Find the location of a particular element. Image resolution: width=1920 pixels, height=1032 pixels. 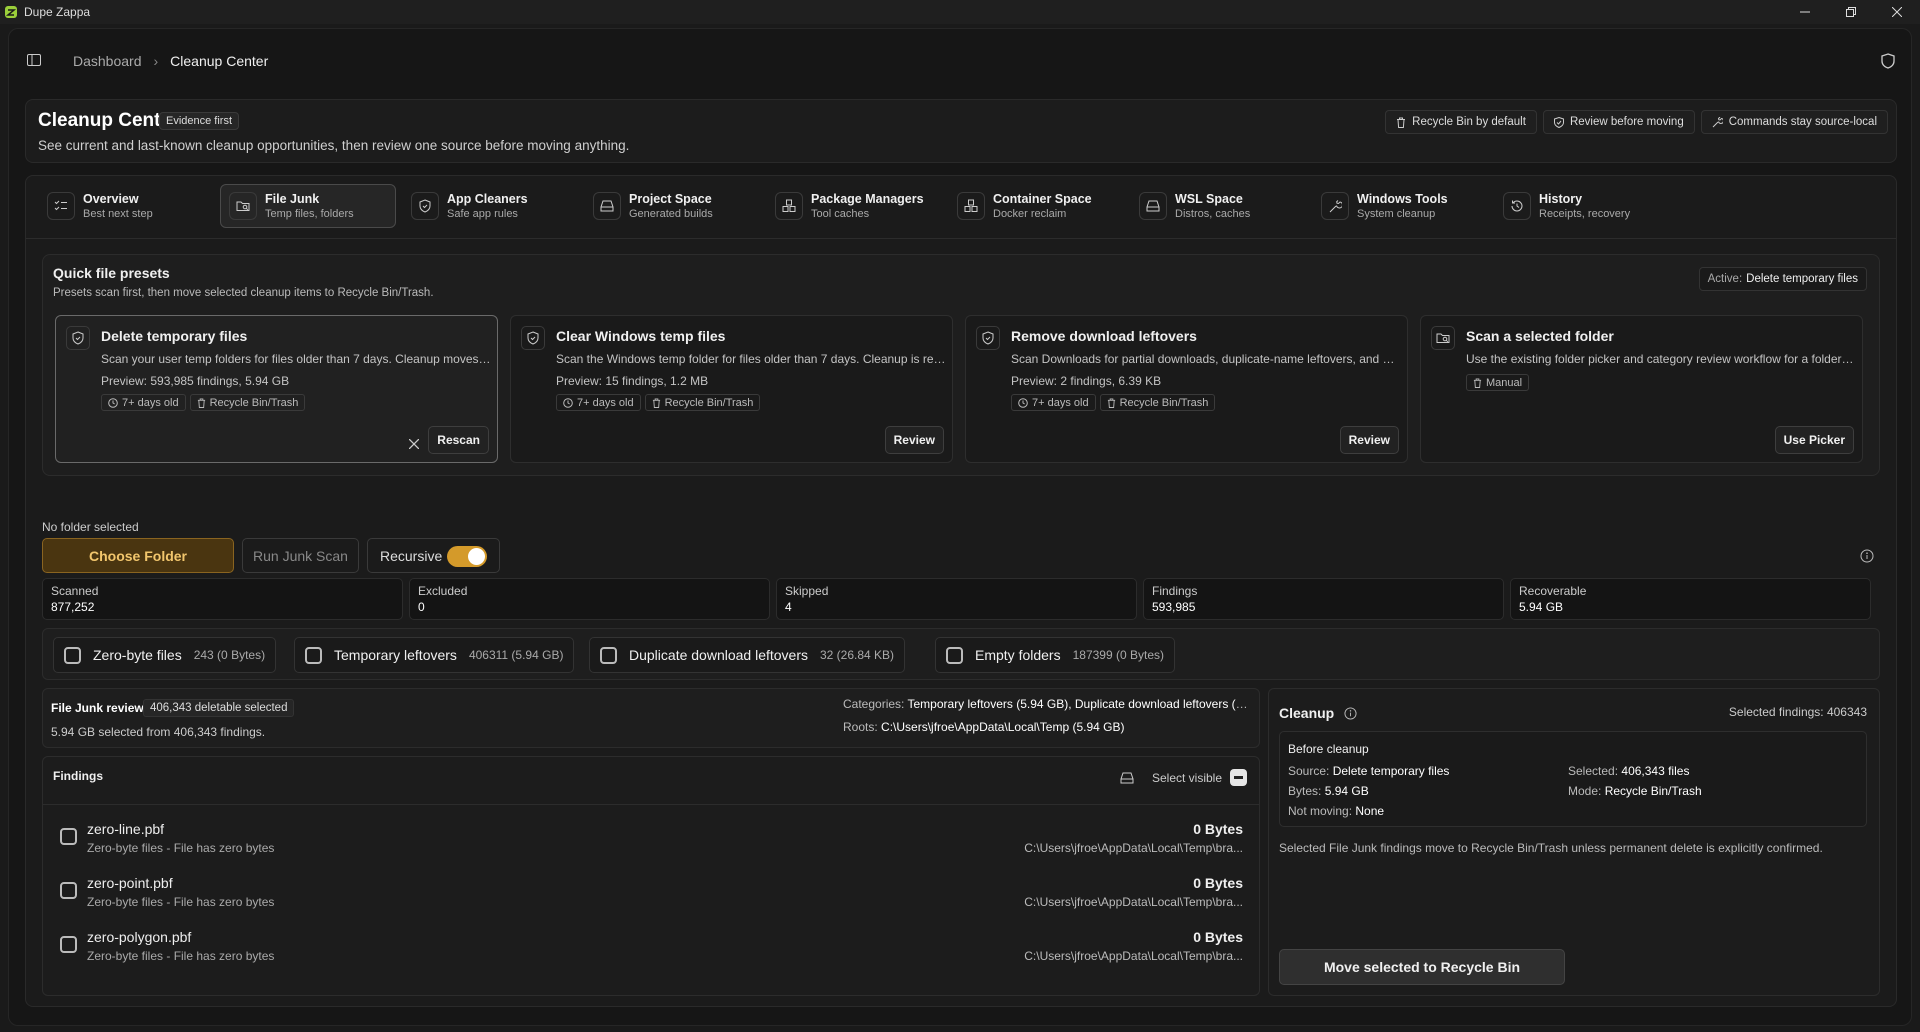

tag-age: 7+ days old is located at coordinates (143, 402).